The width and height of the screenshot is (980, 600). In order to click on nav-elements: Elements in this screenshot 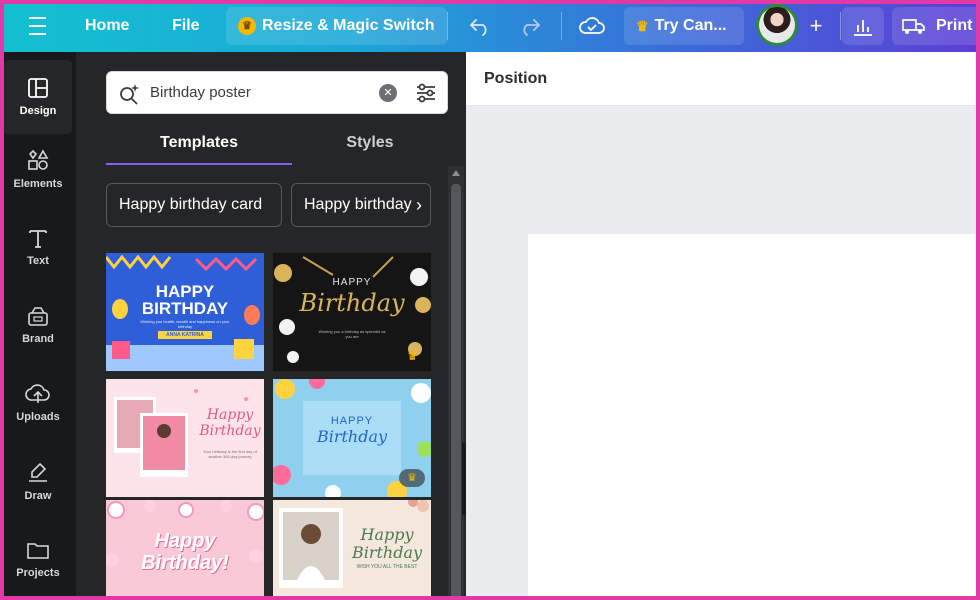, I will do `click(38, 169)`.